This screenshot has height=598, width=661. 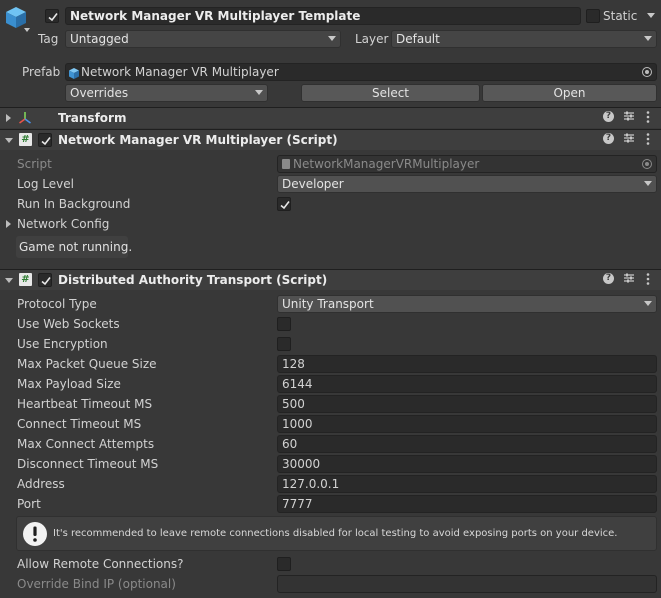 What do you see at coordinates (79, 424) in the screenshot?
I see `field-label: Connect Timeout MS` at bounding box center [79, 424].